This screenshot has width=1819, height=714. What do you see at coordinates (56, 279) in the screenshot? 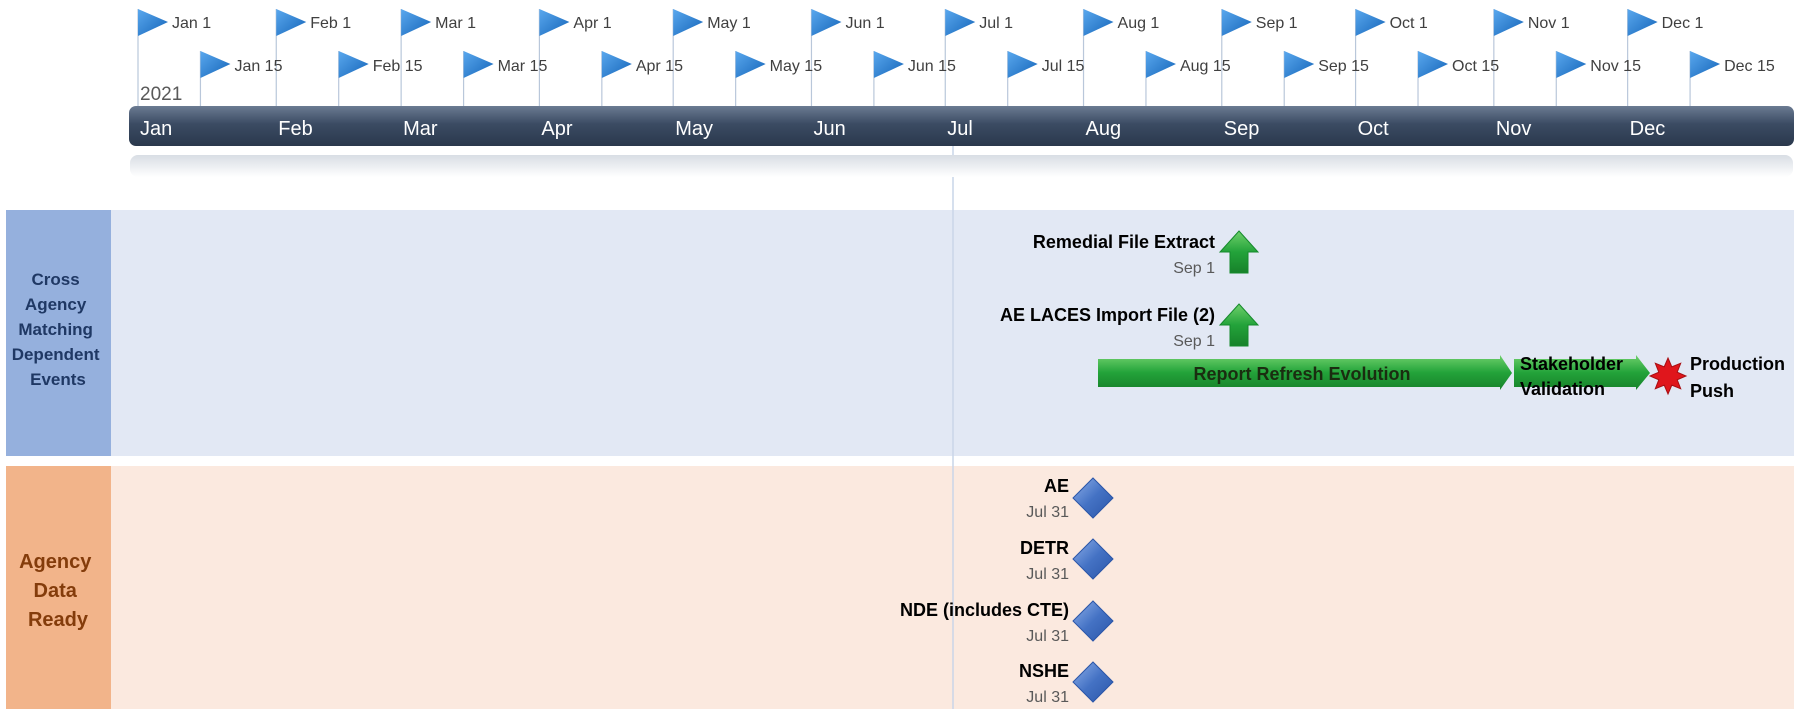
I see `lane-label-cross-agency-line: Cross` at bounding box center [56, 279].